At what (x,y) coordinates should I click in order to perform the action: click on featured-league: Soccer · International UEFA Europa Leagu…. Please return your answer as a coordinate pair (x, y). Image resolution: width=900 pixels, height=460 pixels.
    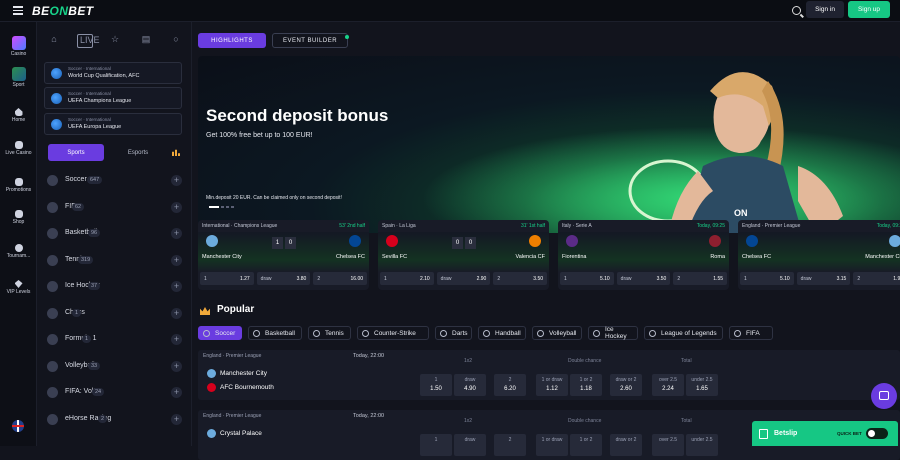
    Looking at the image, I should click on (113, 124).